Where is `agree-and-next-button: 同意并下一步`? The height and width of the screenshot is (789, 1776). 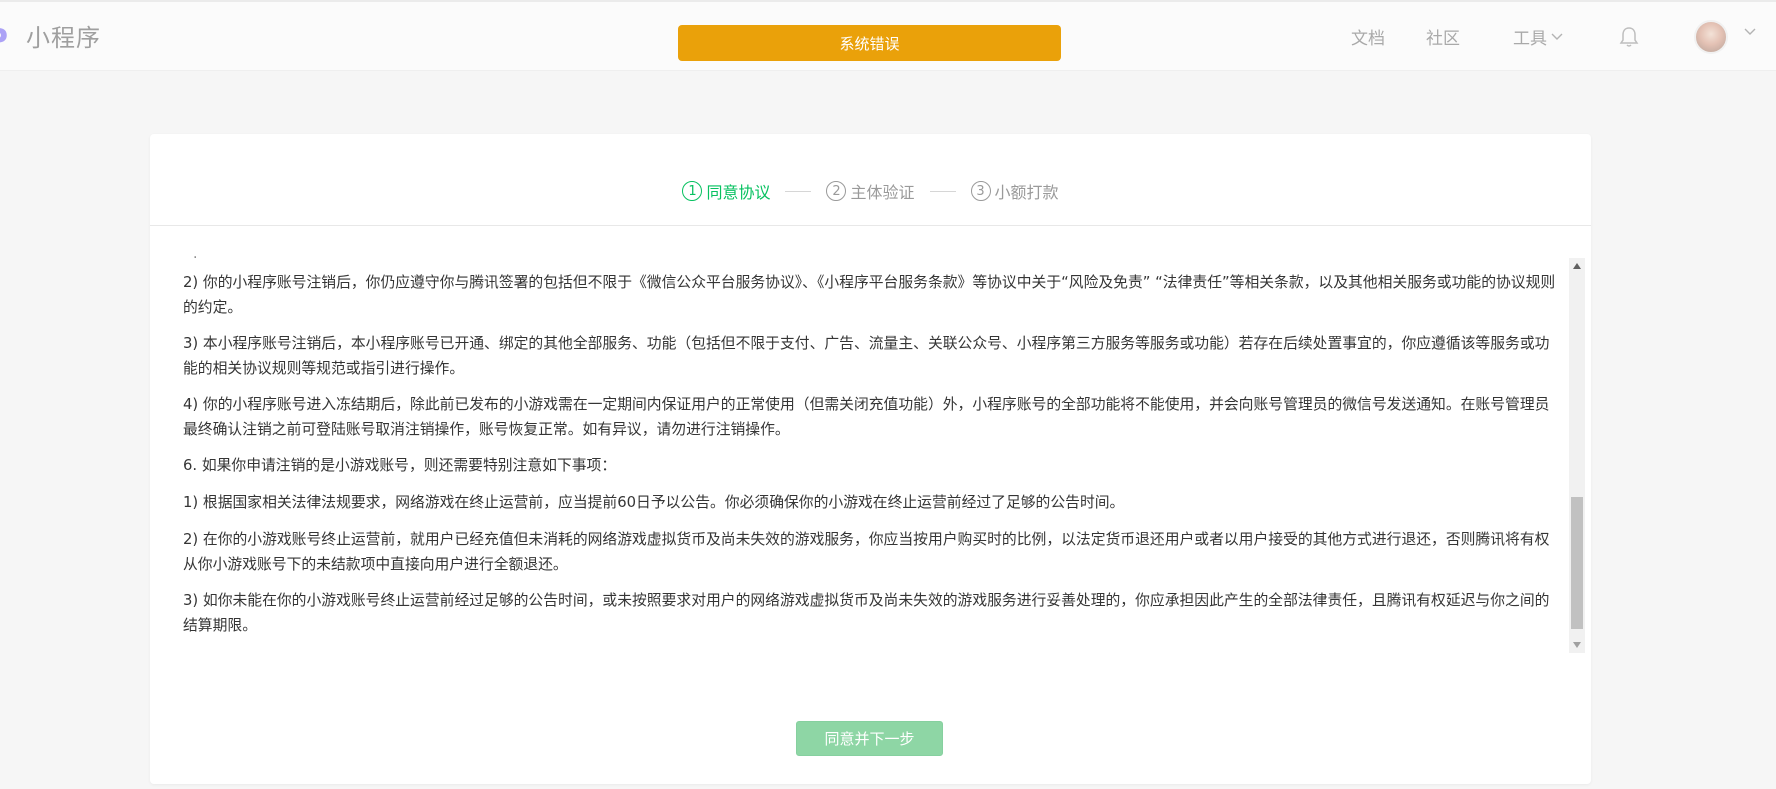
agree-and-next-button: 同意并下一步 is located at coordinates (869, 738).